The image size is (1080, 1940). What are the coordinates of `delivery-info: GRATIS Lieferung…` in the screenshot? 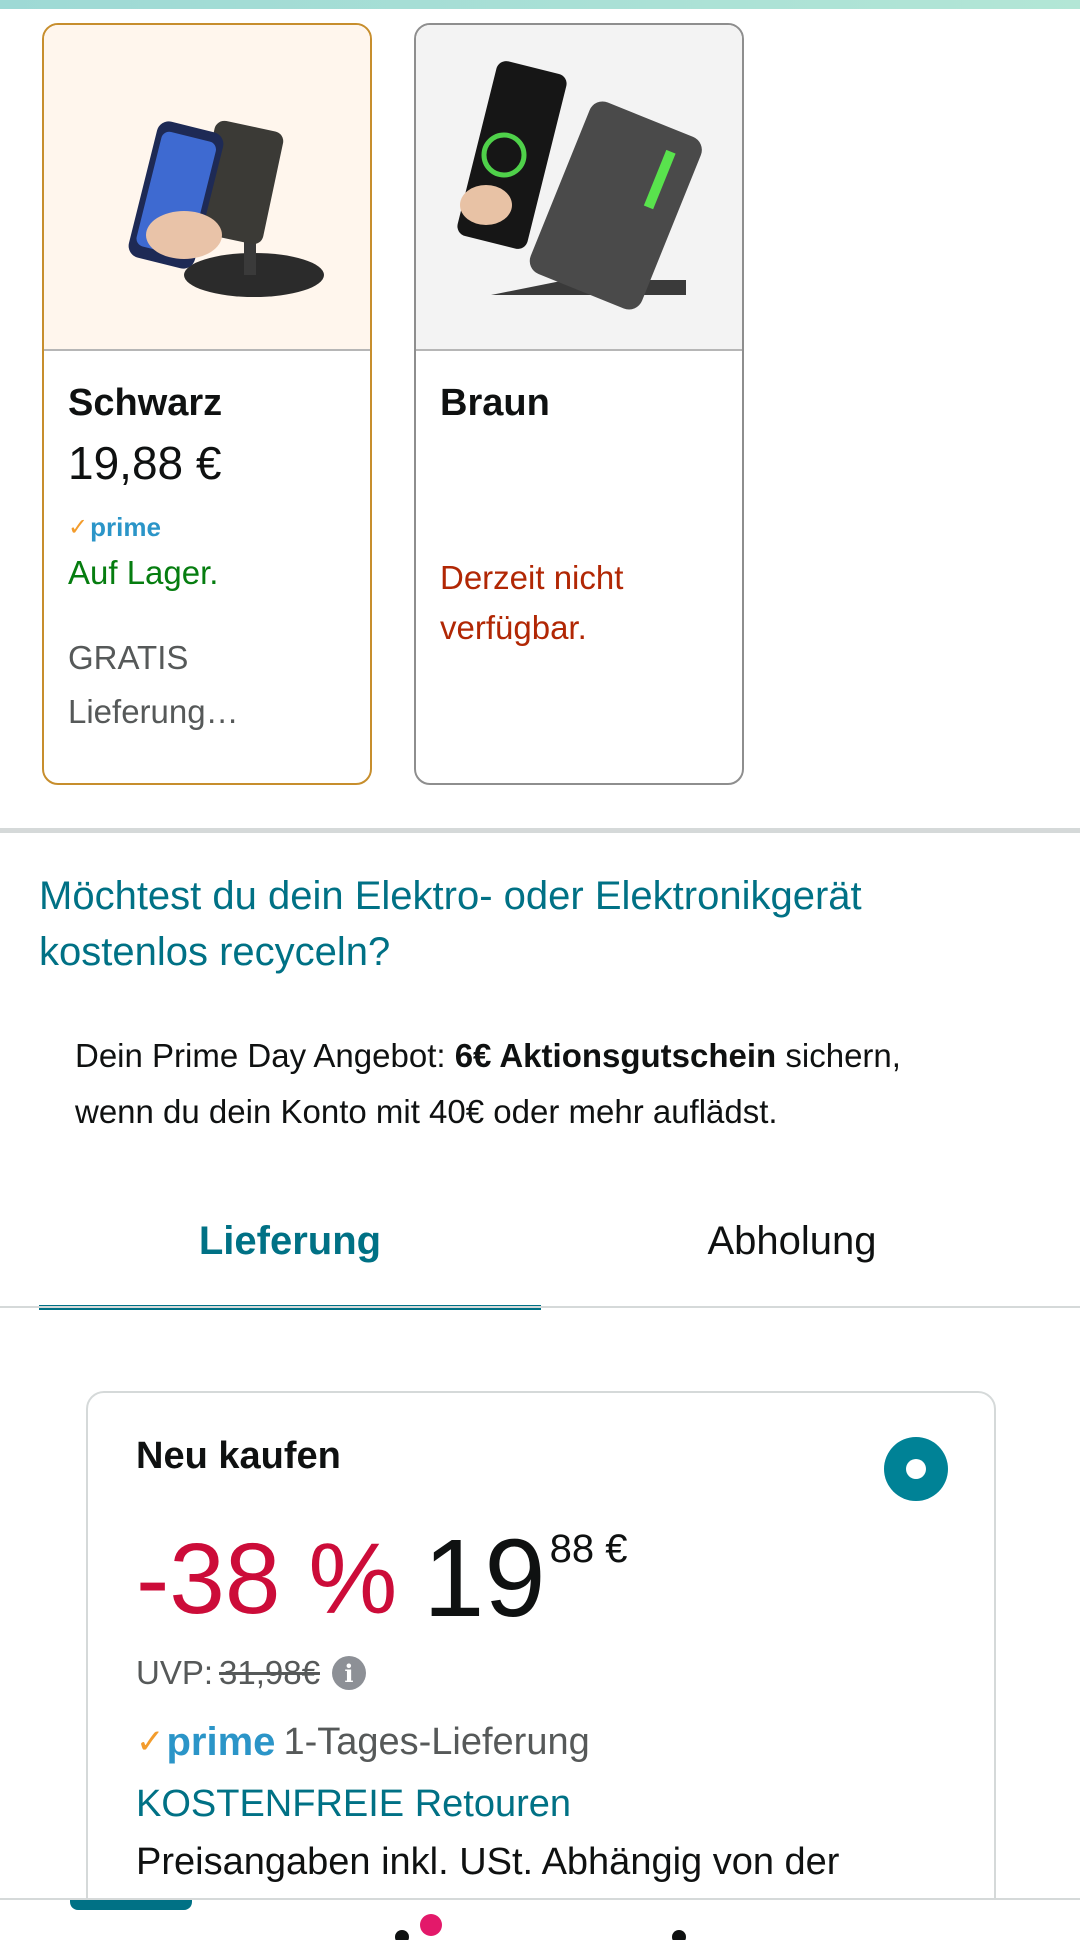 It's located at (207, 685).